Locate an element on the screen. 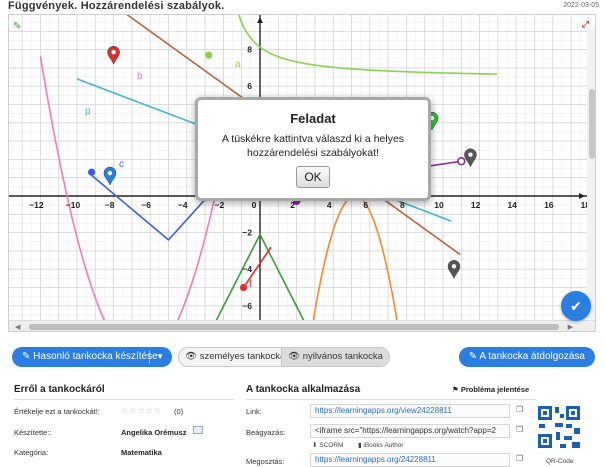 This screenshot has height=467, width=605. ok-button: OK is located at coordinates (313, 177).